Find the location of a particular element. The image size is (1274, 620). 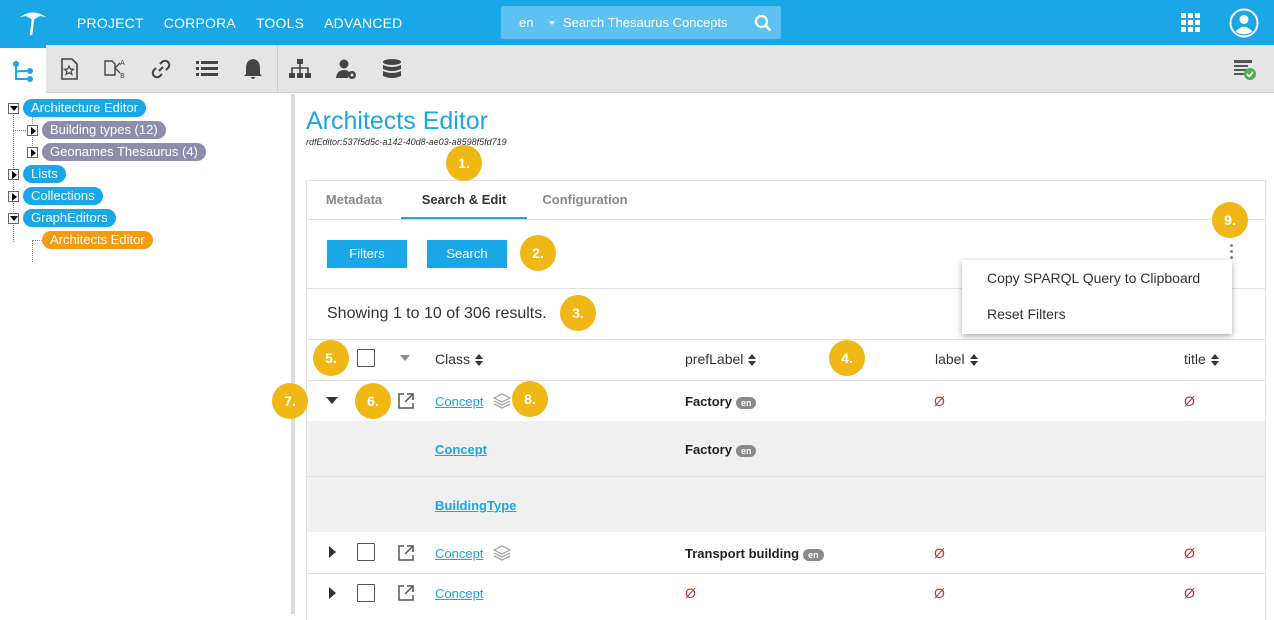

status-button is located at coordinates (1245, 69).